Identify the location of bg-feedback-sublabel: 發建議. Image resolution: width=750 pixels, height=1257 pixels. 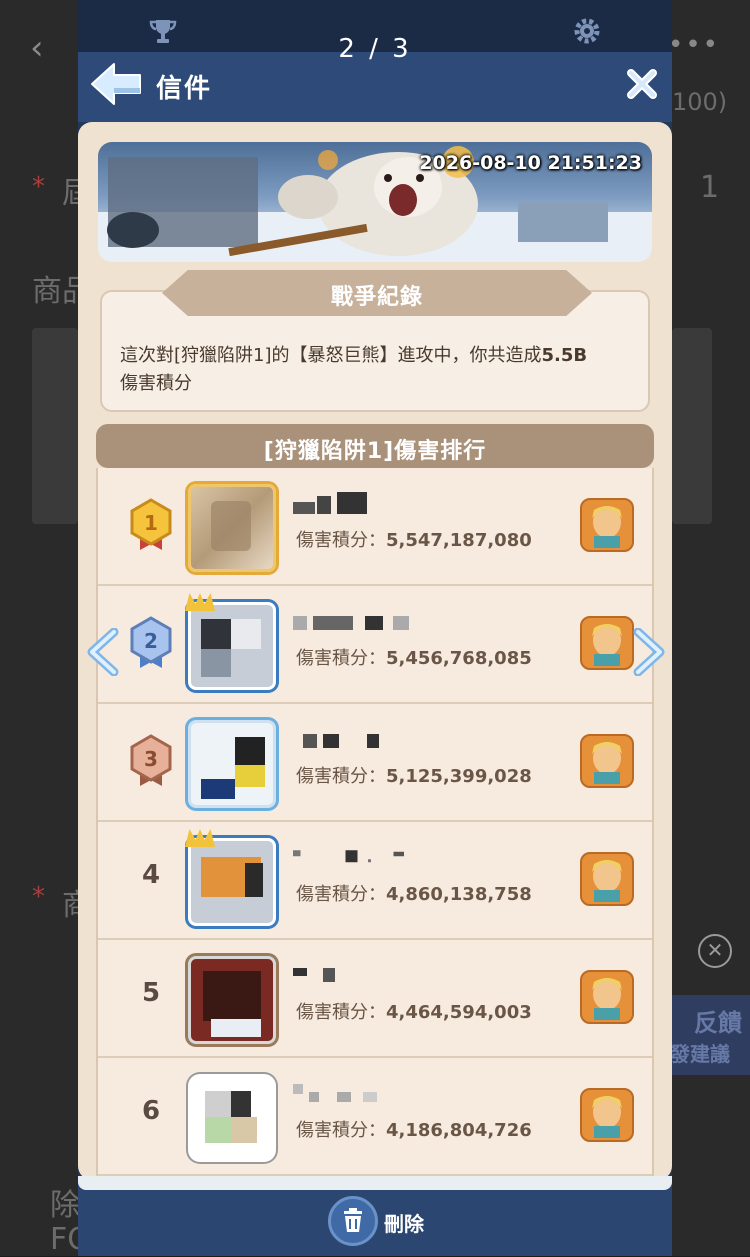
(700, 1054).